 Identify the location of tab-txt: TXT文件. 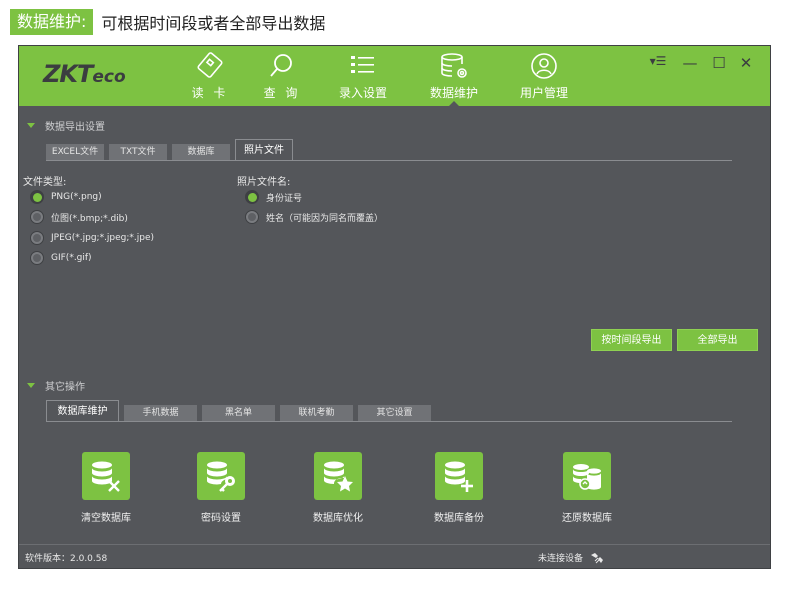
(138, 152).